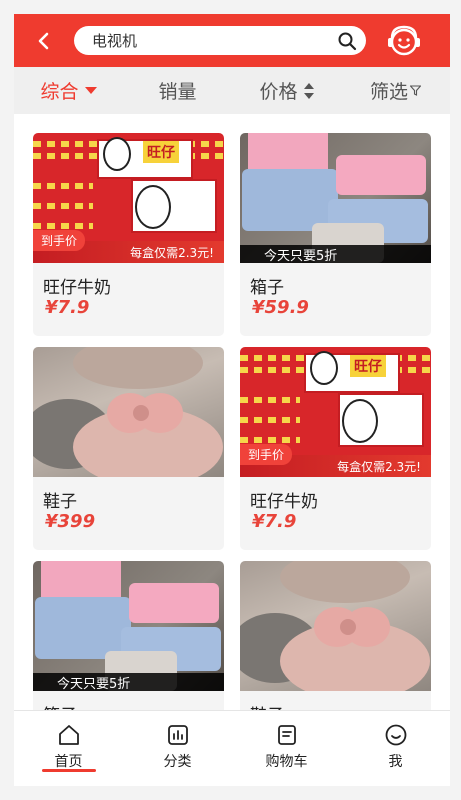 The image size is (461, 800). Describe the element at coordinates (286, 762) in the screenshot. I see `nav-label: 购物车` at that location.